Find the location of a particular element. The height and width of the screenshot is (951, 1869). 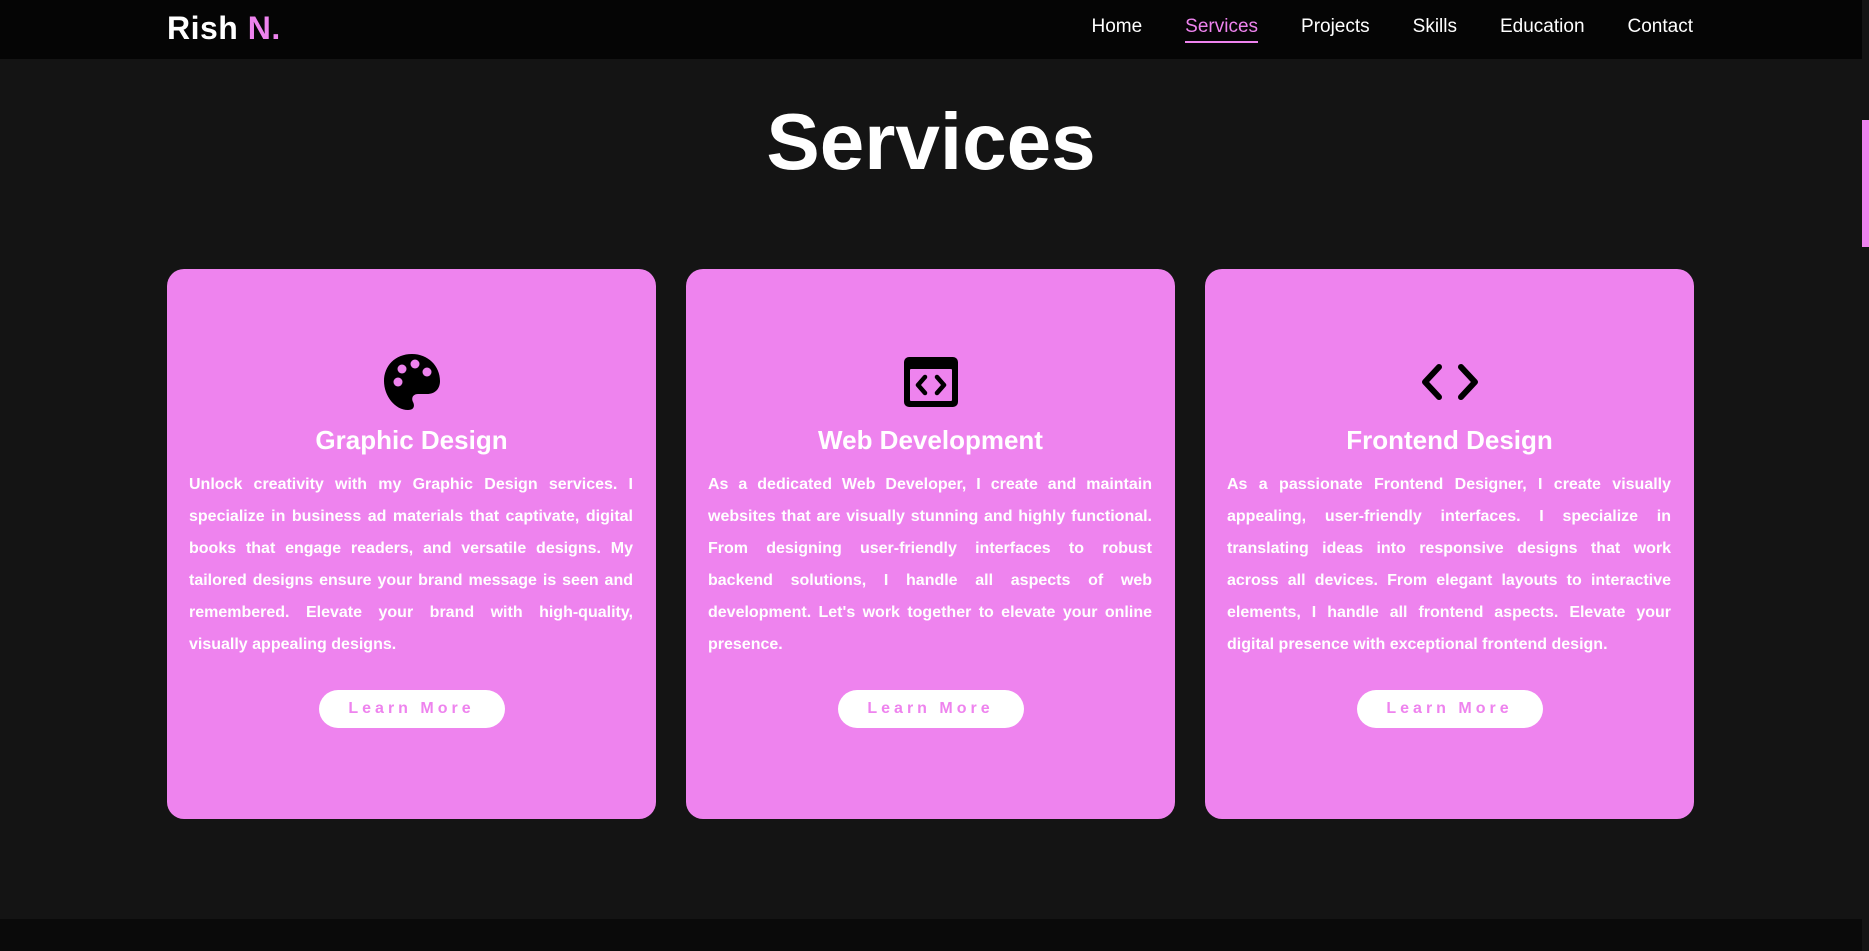

nav-link-services: Services is located at coordinates (1222, 29).